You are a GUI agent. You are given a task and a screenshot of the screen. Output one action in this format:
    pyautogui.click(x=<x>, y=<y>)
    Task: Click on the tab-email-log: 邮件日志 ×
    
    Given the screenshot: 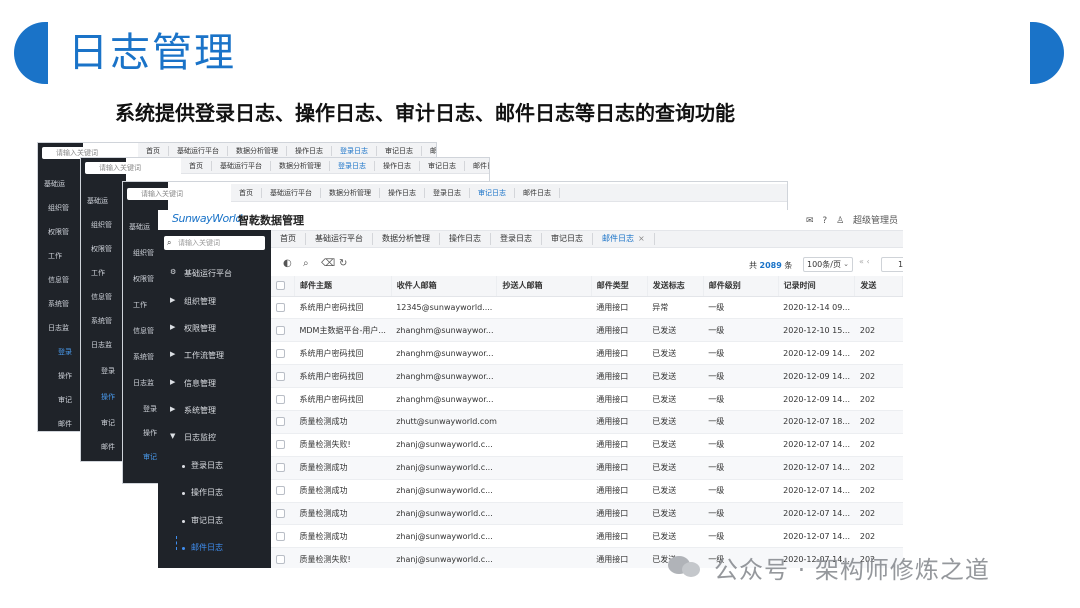 What is the action you would take?
    pyautogui.click(x=624, y=239)
    